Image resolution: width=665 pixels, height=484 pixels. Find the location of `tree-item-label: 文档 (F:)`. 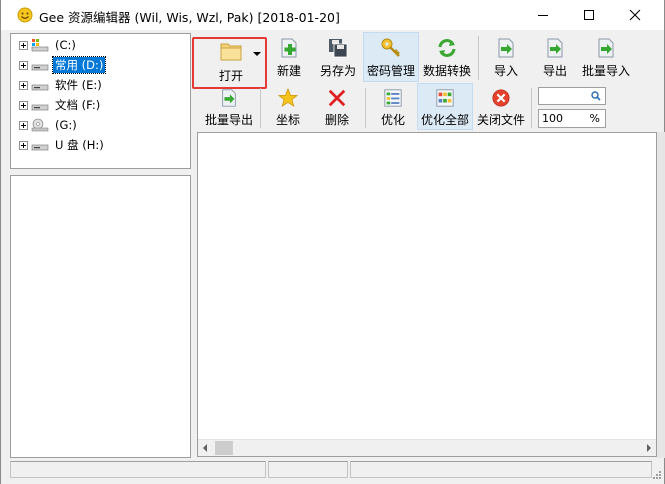

tree-item-label: 文档 (F:) is located at coordinates (78, 105).